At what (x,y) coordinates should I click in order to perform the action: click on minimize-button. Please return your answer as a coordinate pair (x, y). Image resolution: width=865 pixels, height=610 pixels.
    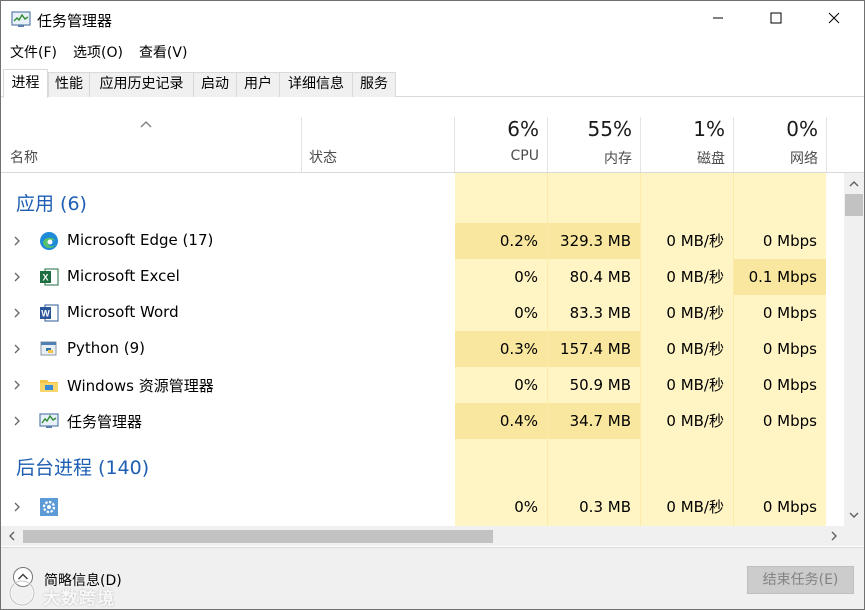
    Looking at the image, I should click on (718, 20).